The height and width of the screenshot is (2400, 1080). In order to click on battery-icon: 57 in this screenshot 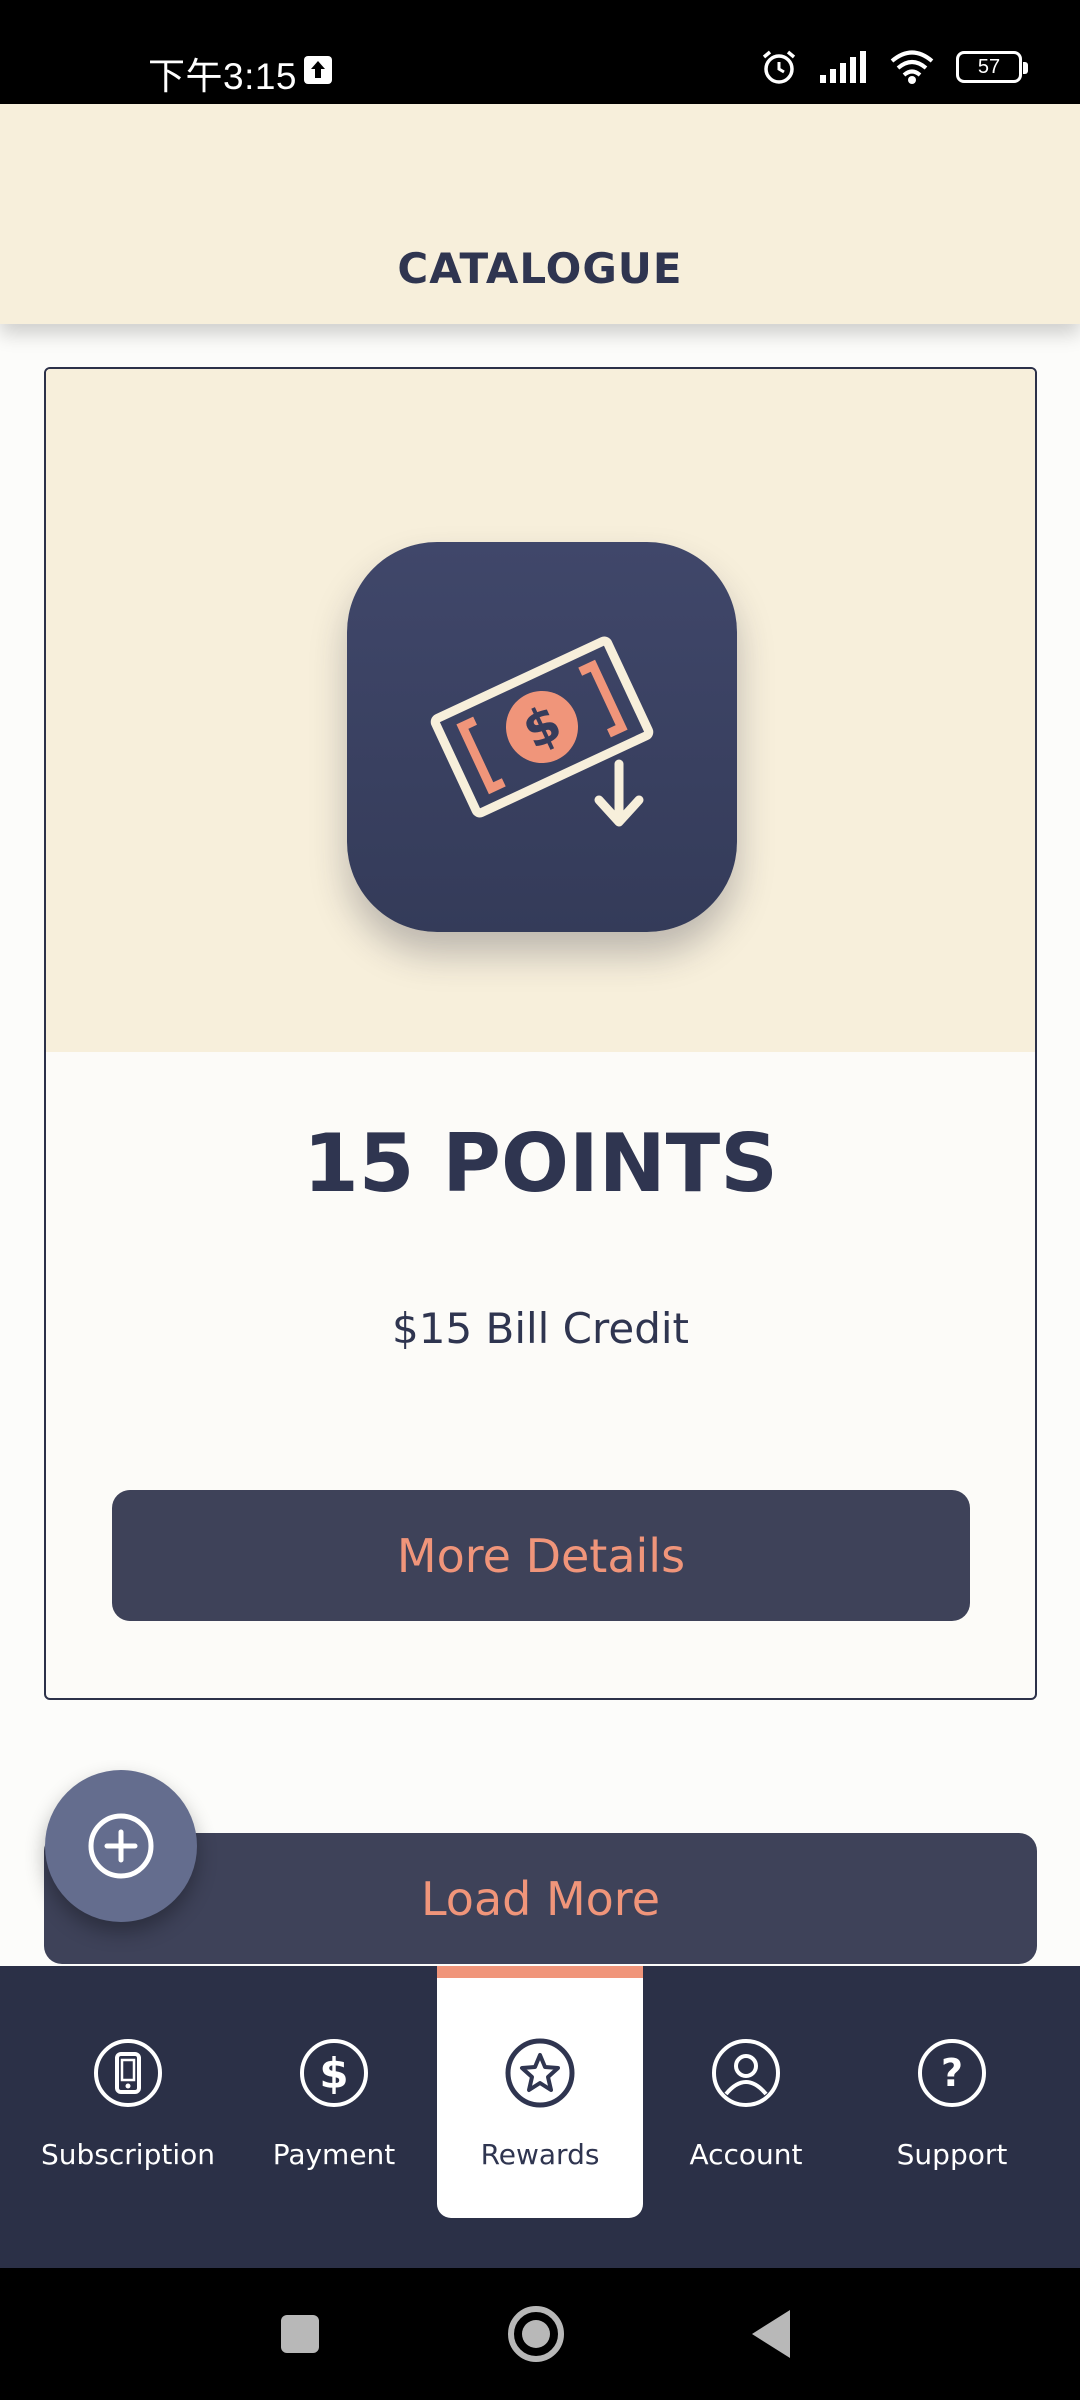, I will do `click(992, 67)`.